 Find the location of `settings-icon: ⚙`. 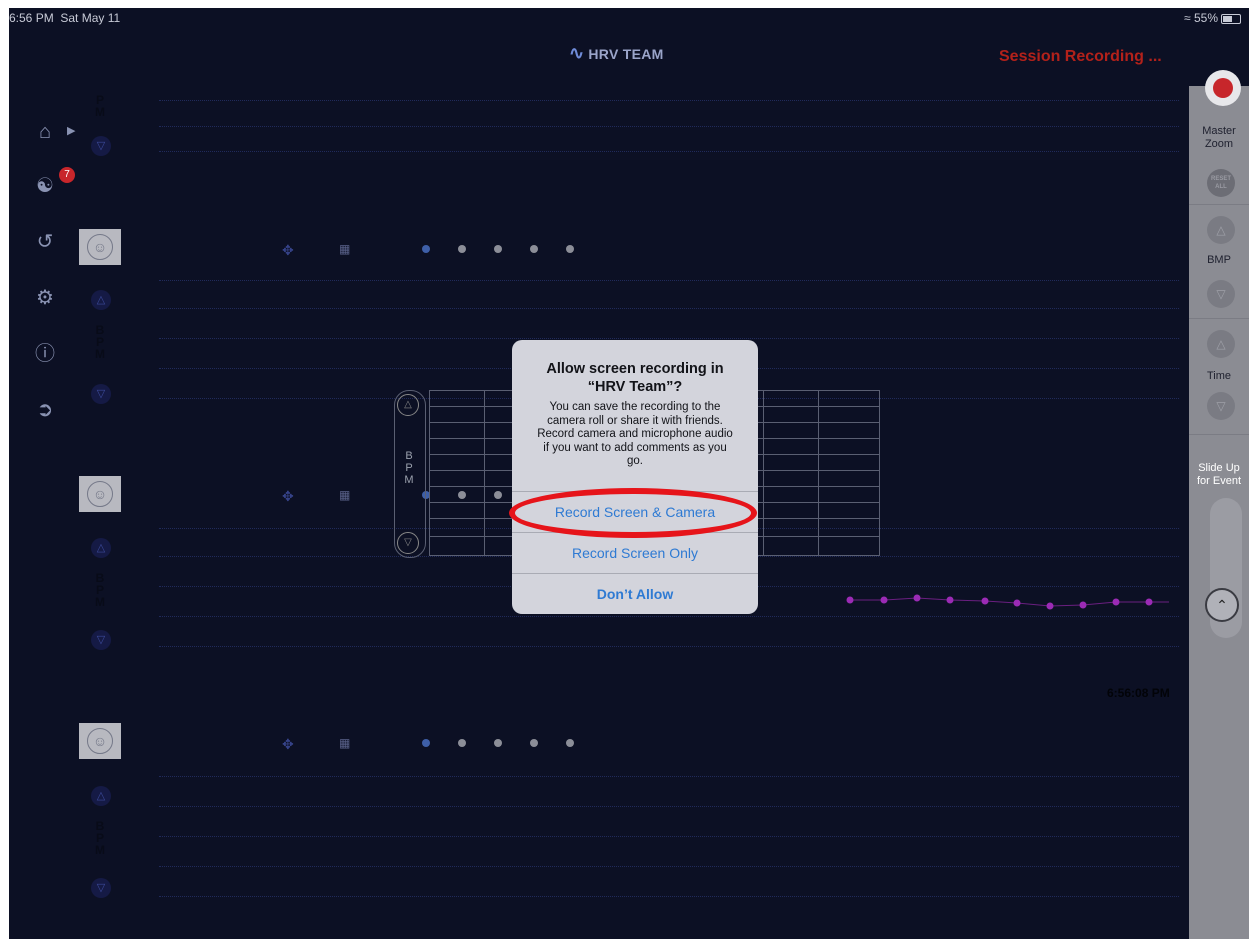

settings-icon: ⚙ is located at coordinates (45, 298).